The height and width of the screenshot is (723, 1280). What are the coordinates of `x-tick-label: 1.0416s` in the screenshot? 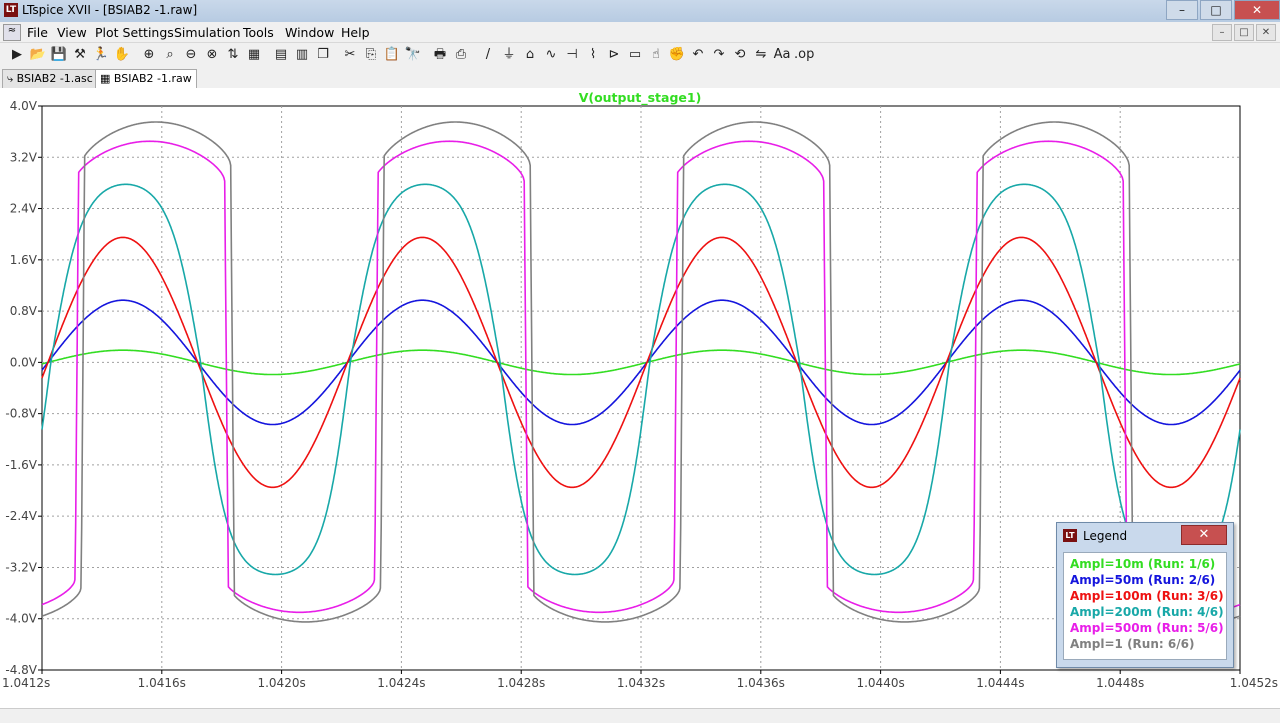 It's located at (162, 683).